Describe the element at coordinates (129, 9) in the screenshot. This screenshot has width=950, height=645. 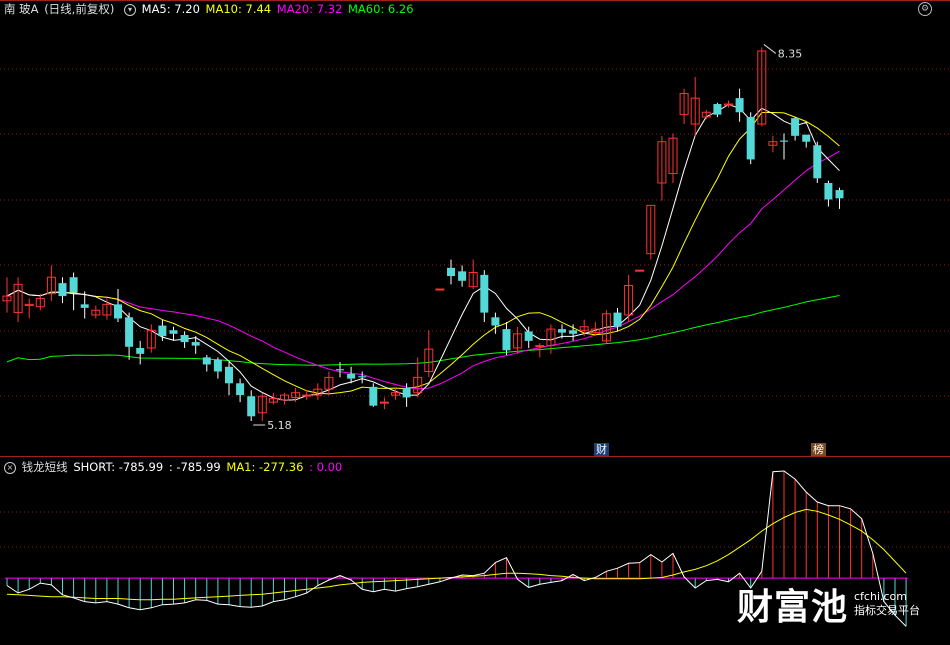
I see `dropdown-icon: ▾` at that location.